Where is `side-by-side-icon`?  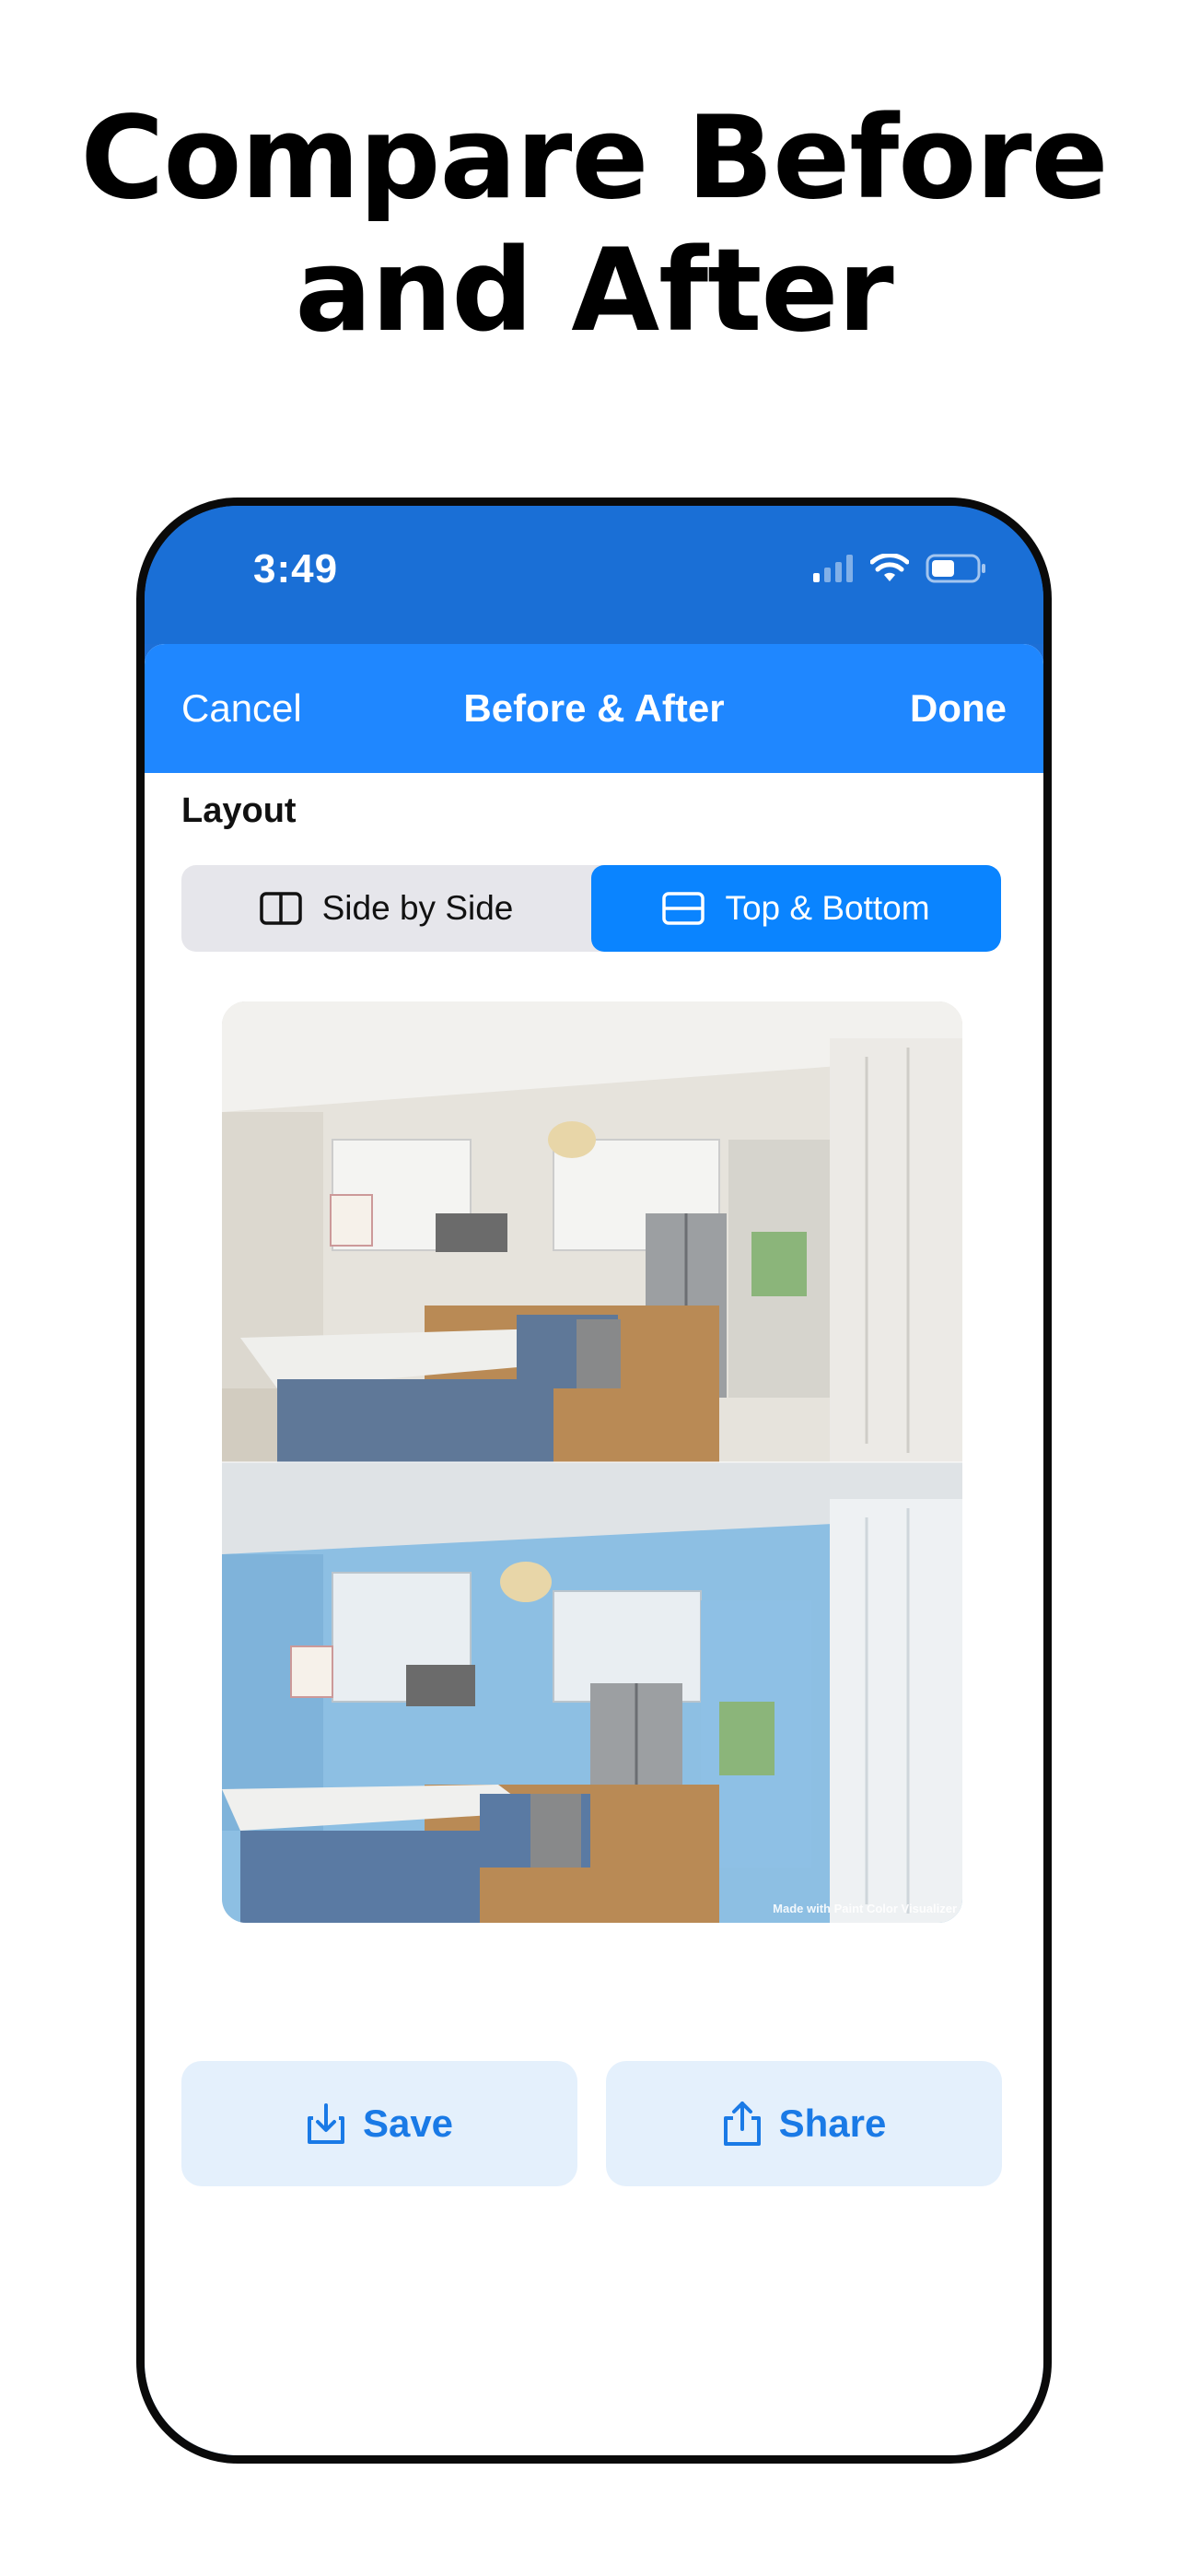
side-by-side-icon is located at coordinates (280, 908).